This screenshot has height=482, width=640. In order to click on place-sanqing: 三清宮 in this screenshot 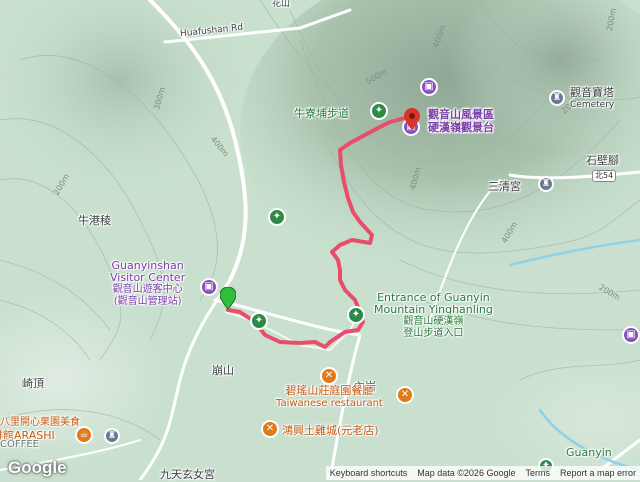, I will do `click(504, 186)`.